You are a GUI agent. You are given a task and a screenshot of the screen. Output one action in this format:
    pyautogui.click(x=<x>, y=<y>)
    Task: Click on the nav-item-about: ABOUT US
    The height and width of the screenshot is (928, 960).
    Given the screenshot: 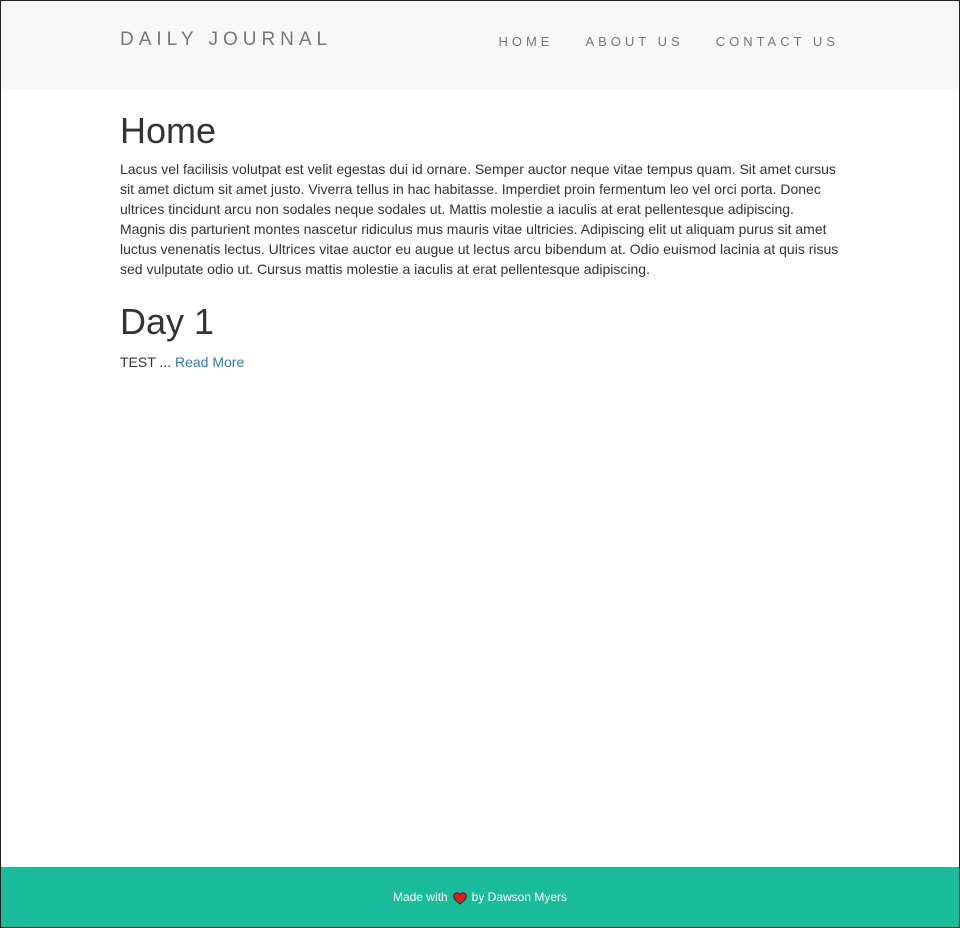 What is the action you would take?
    pyautogui.click(x=634, y=42)
    